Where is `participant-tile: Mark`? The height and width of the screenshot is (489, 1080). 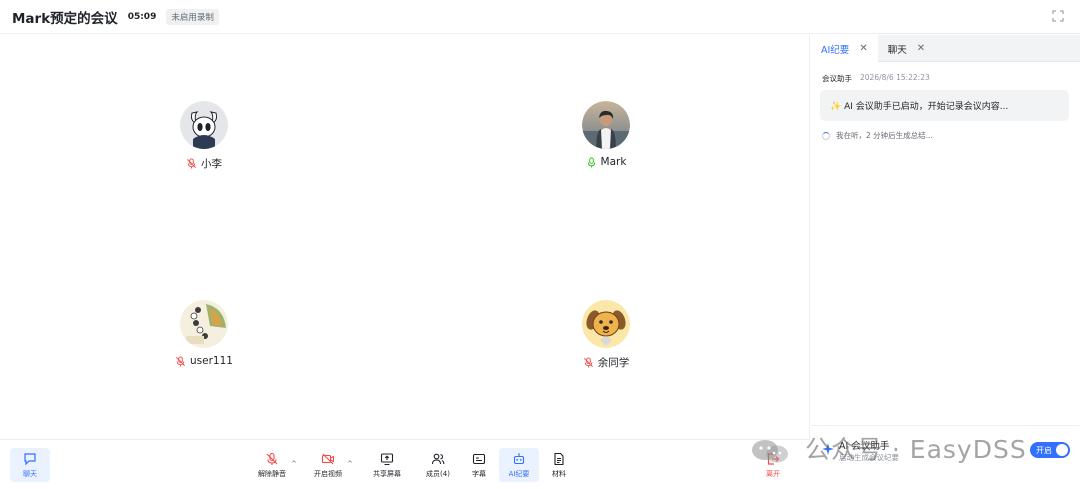
participant-tile: Mark is located at coordinates (606, 134).